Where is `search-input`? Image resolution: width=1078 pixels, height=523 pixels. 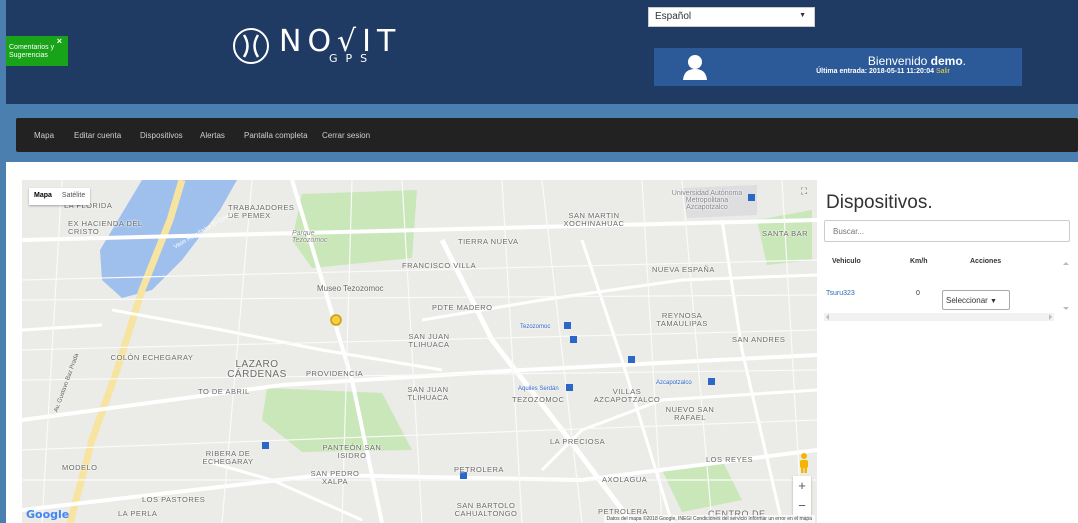
search-input is located at coordinates (947, 231).